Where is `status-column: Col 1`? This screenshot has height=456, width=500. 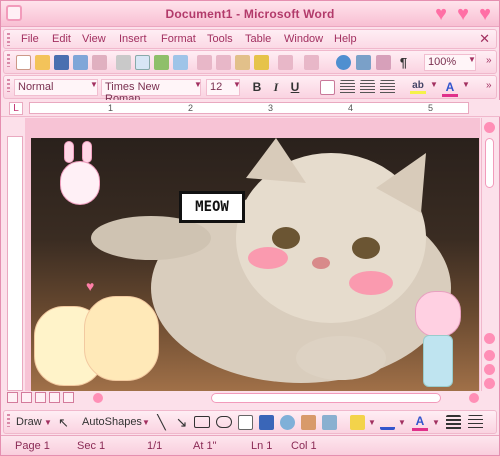
status-column: Col 1 is located at coordinates (304, 446).